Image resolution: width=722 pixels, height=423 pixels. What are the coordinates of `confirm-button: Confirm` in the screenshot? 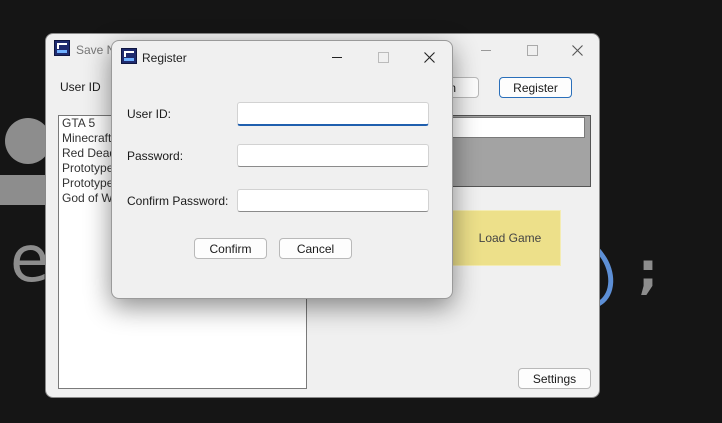 It's located at (230, 248).